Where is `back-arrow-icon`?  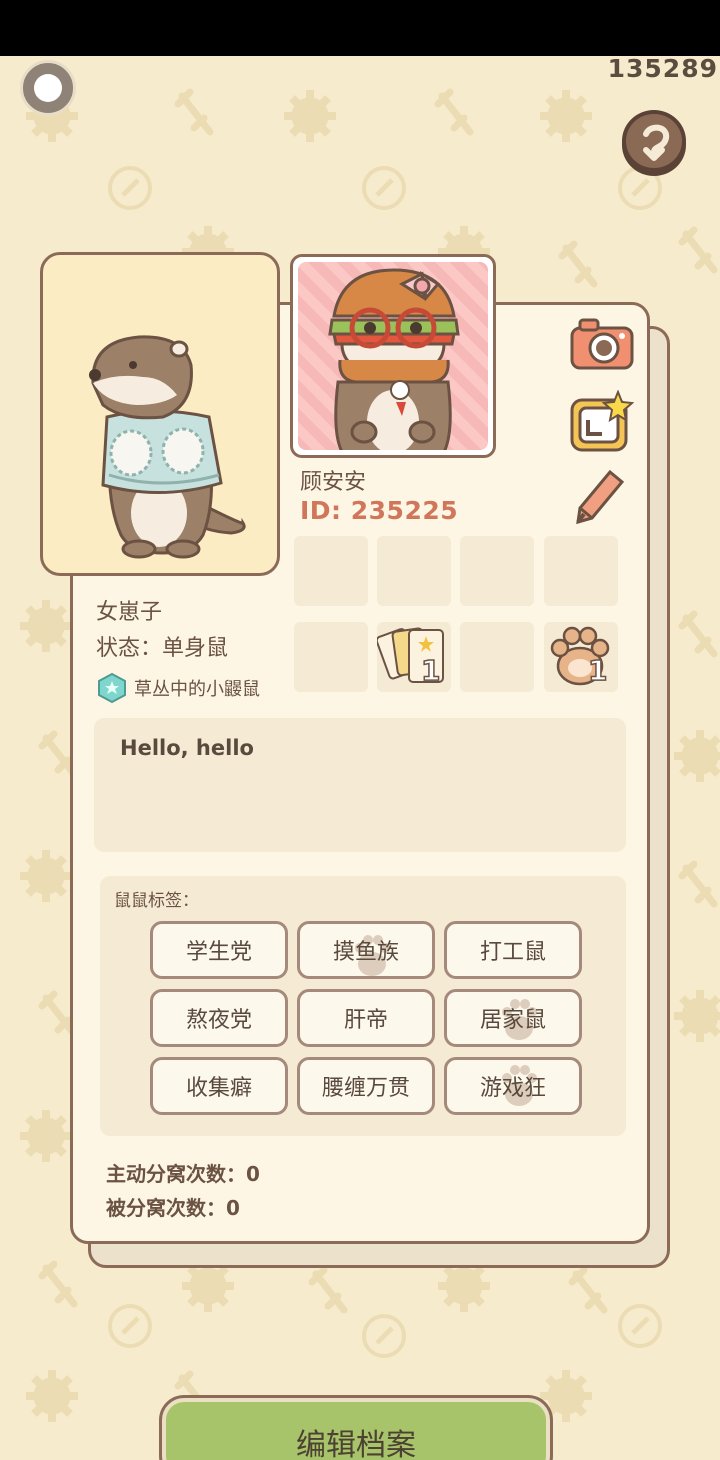 back-arrow-icon is located at coordinates (656, 142).